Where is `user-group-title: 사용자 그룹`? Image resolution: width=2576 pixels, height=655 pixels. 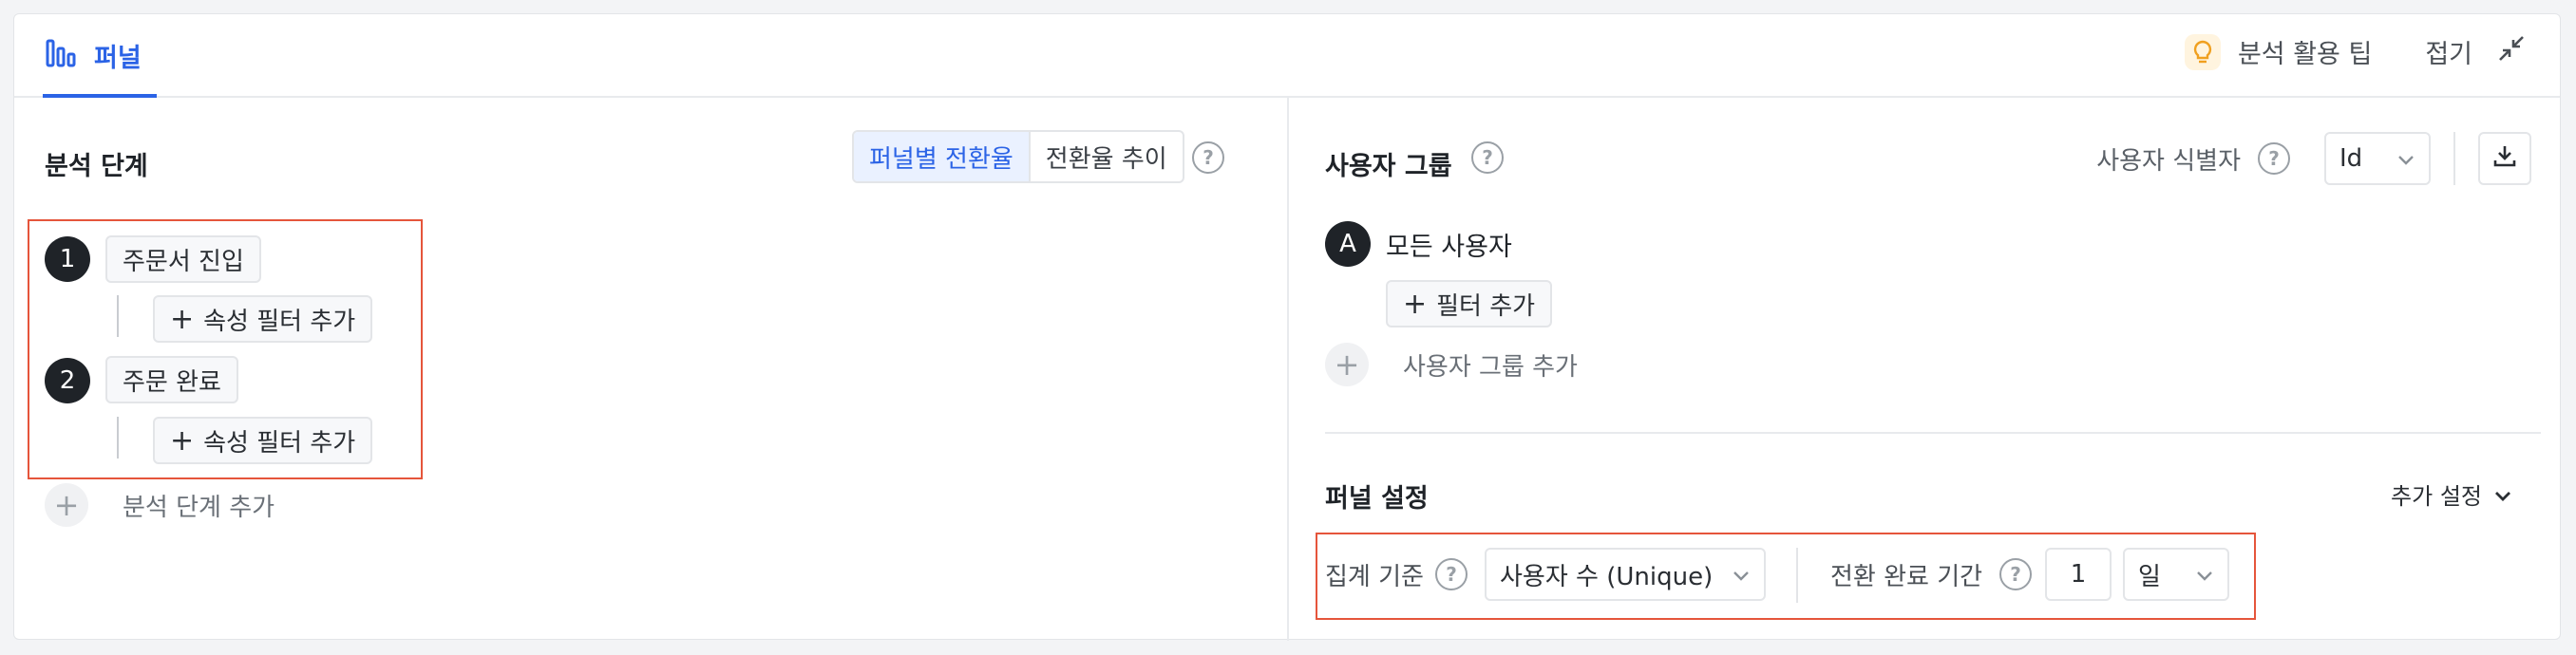
user-group-title: 사용자 그룹 is located at coordinates (1388, 166).